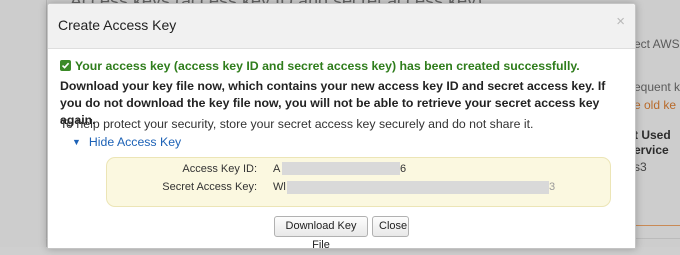  What do you see at coordinates (657, 44) in the screenshot?
I see `background-fragment: ect AWS` at bounding box center [657, 44].